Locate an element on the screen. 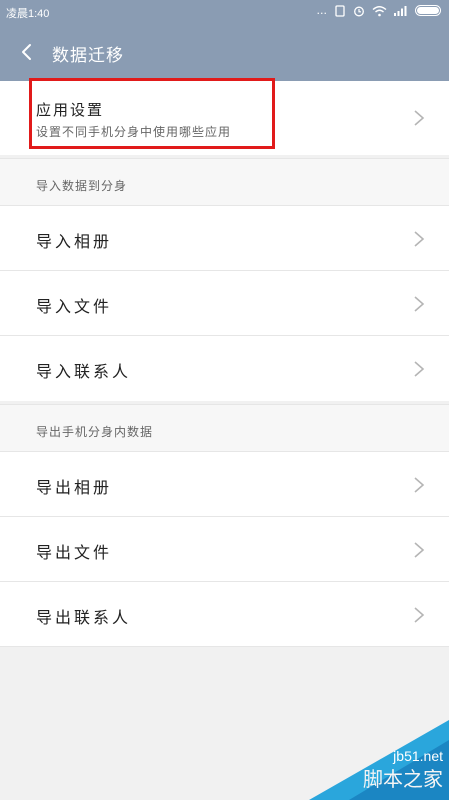 This screenshot has width=449, height=800. highlight-box is located at coordinates (152, 113).